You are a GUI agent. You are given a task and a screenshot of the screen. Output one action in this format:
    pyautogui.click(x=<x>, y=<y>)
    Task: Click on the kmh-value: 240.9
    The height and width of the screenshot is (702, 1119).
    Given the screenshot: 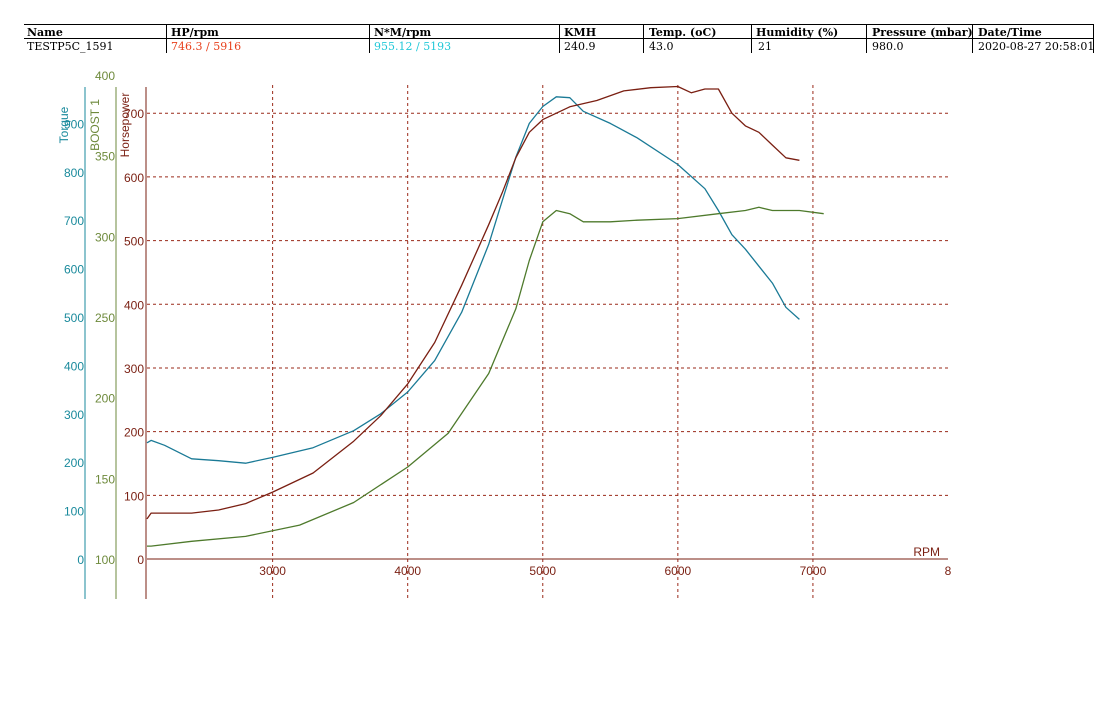 What is the action you would take?
    pyautogui.click(x=580, y=46)
    